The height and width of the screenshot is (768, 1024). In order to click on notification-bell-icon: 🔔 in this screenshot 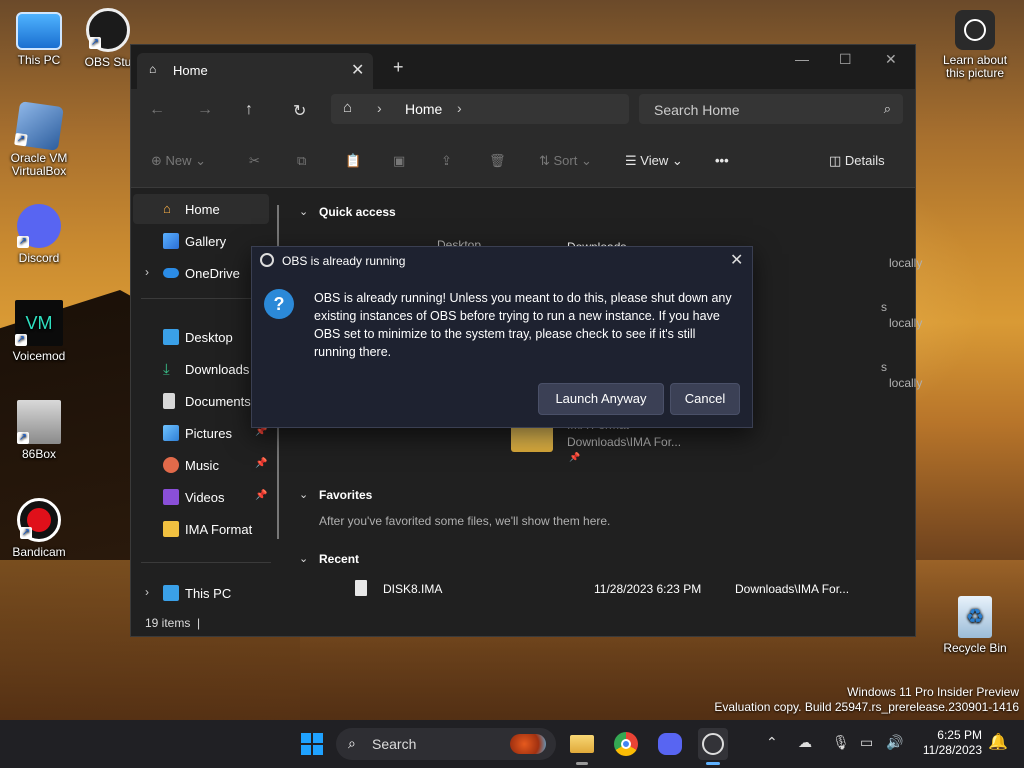, I will do `click(998, 742)`.